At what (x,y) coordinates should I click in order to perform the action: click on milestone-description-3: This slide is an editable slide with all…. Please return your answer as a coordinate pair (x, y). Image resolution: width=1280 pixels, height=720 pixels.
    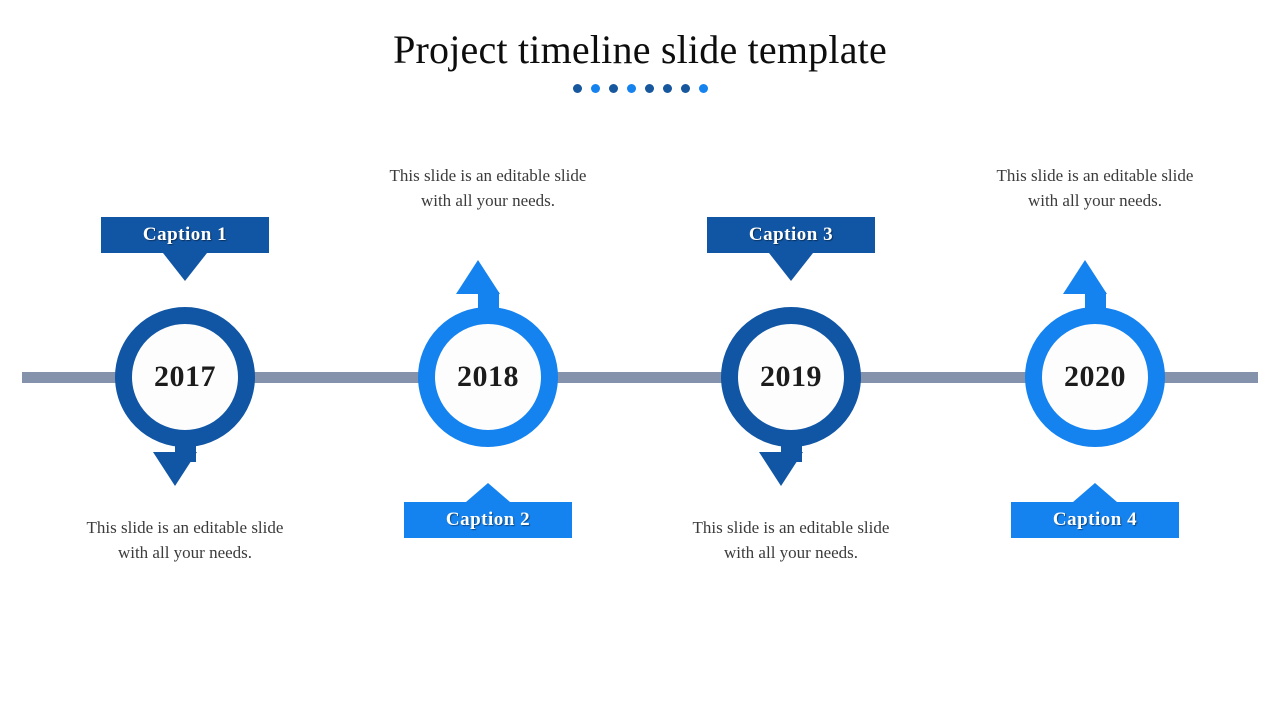
    Looking at the image, I should click on (791, 540).